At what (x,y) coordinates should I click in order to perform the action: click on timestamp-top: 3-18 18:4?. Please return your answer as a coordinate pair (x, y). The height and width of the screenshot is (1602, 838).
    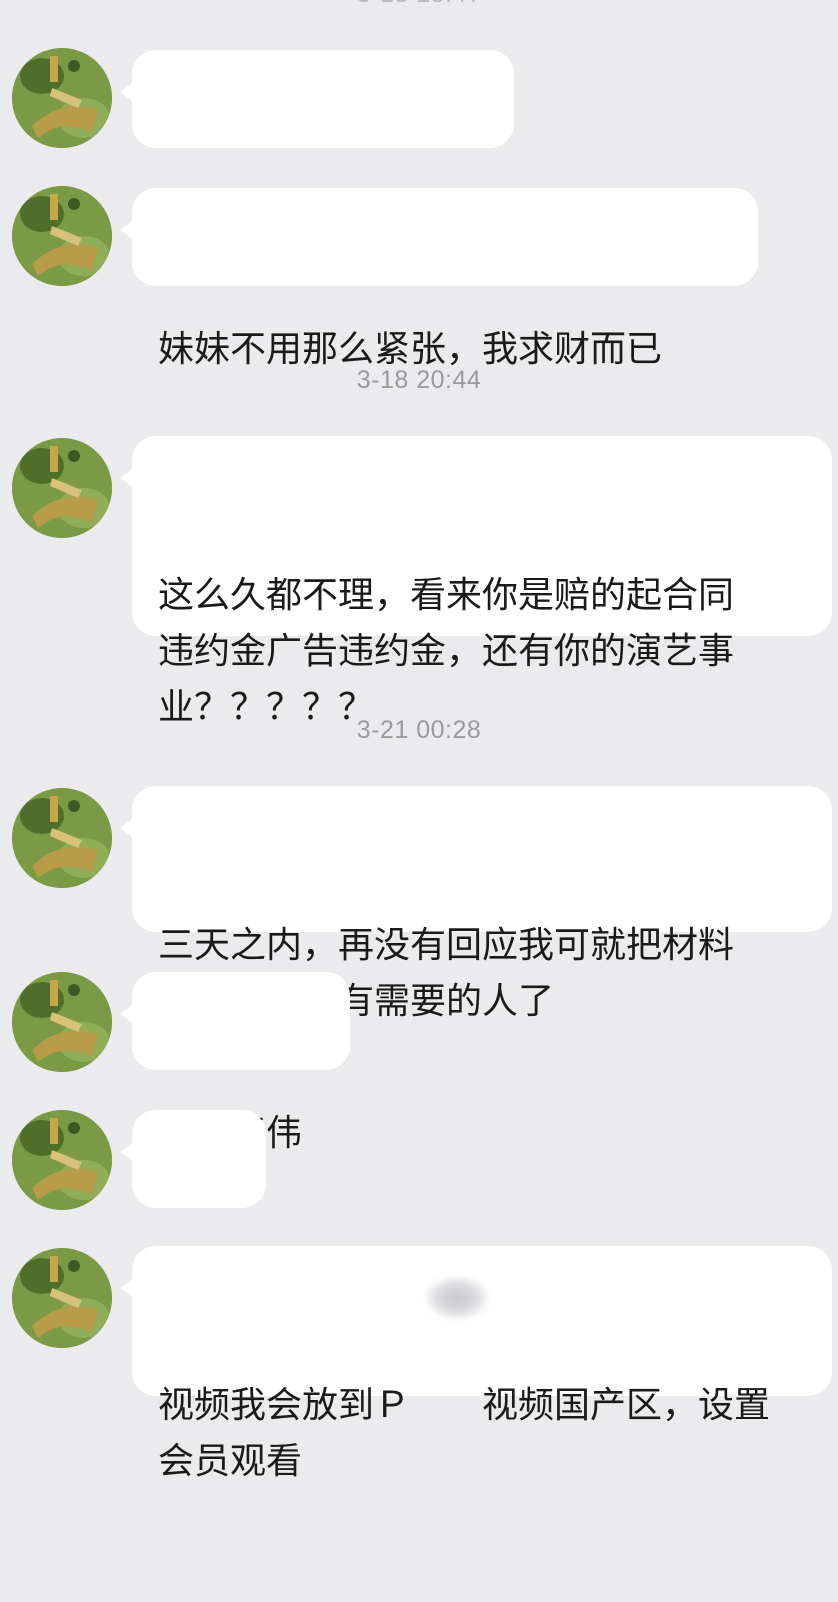
    Looking at the image, I should click on (419, 4).